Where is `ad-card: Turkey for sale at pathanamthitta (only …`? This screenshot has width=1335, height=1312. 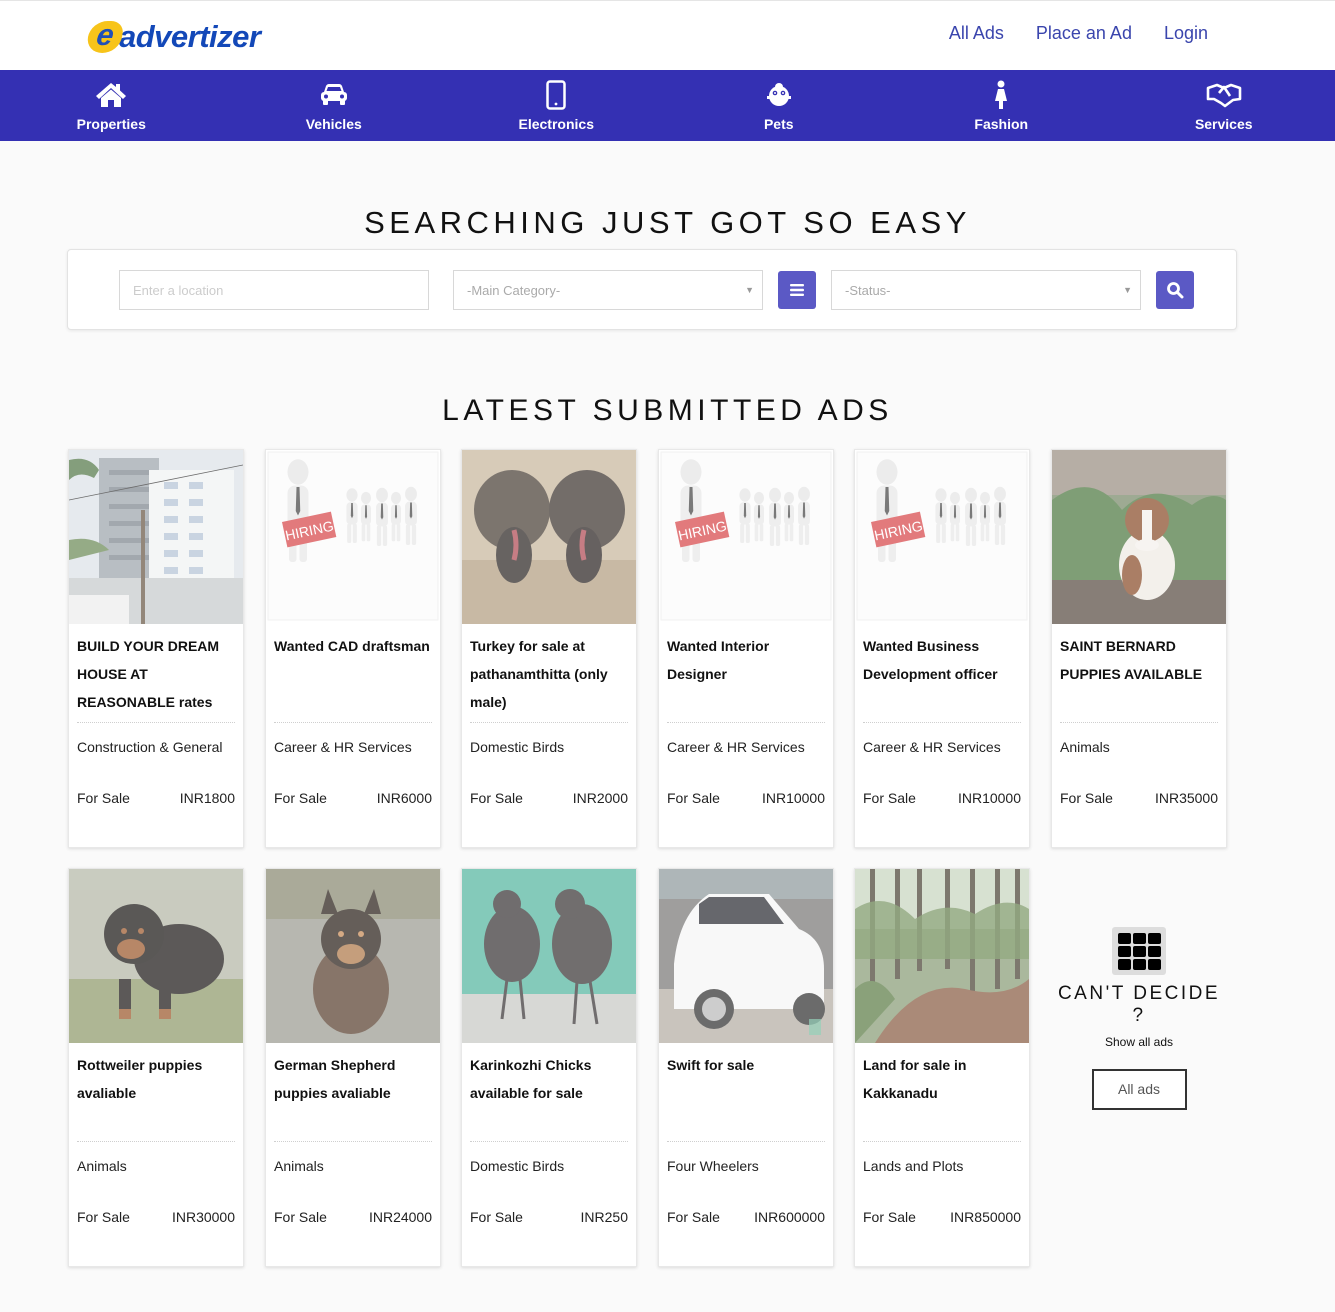
ad-card: Turkey for sale at pathanamthitta (only … is located at coordinates (549, 648).